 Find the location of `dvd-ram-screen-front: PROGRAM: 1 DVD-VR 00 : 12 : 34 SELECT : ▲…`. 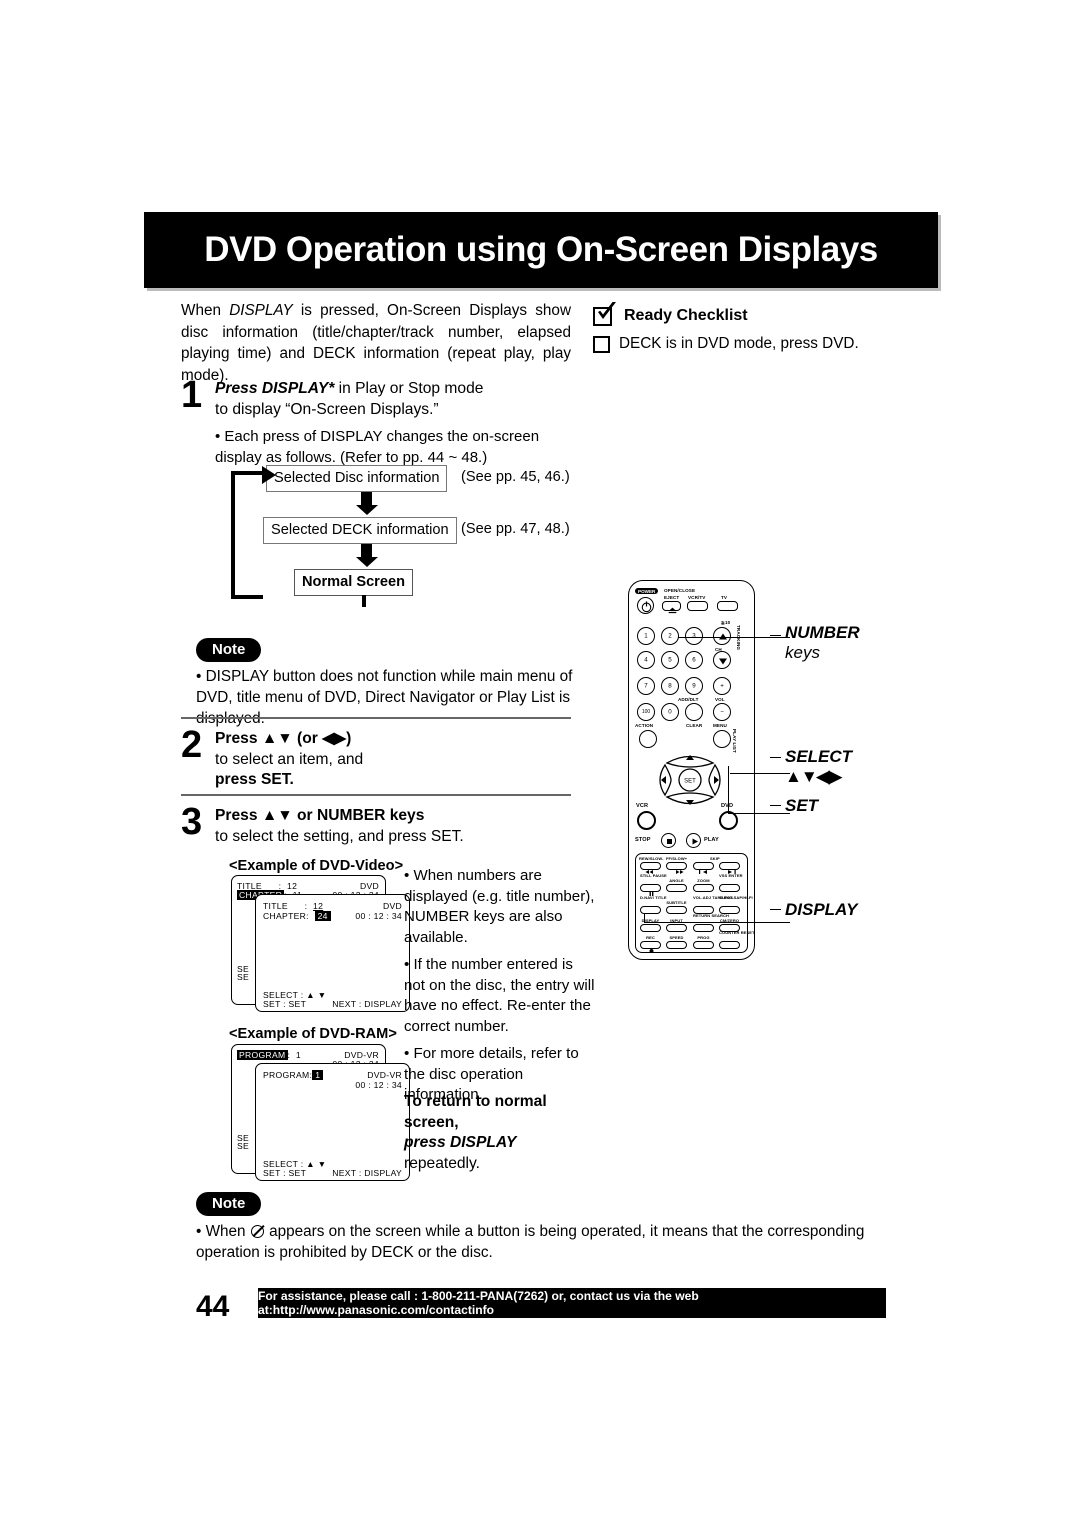

dvd-ram-screen-front: PROGRAM: 1 DVD-VR 00 : 12 : 34 SELECT : ▲… is located at coordinates (332, 1122).